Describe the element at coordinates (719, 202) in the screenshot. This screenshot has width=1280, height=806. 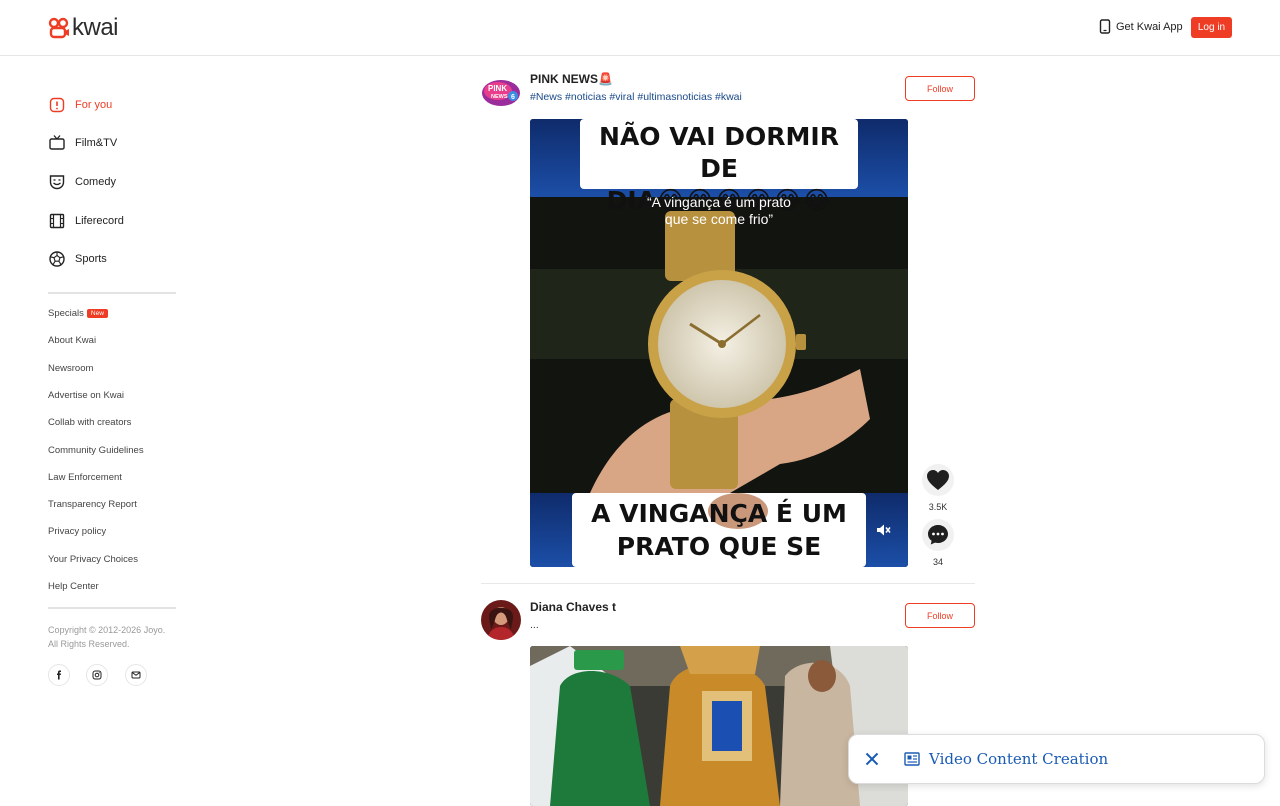
I see `video-text-line: “A vingança é um prato` at that location.